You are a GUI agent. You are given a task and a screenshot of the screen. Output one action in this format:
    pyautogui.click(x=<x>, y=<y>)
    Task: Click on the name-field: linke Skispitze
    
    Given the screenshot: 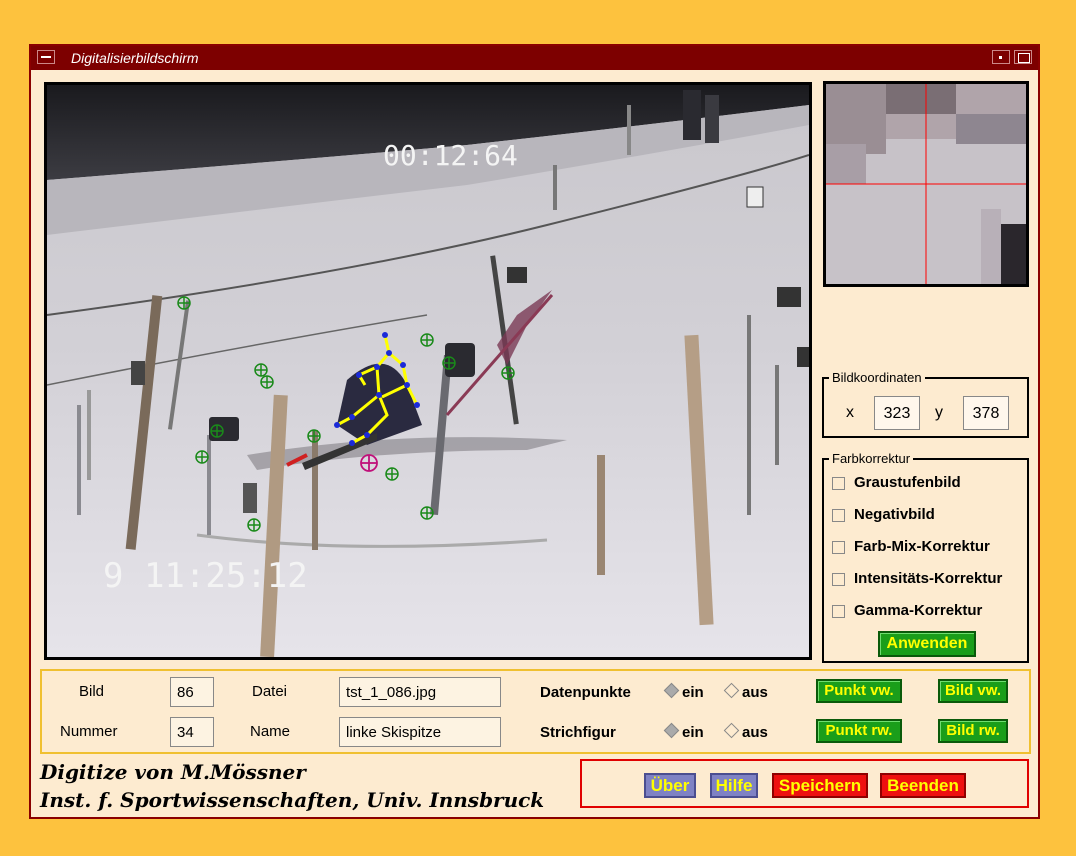 What is the action you would take?
    pyautogui.click(x=420, y=732)
    